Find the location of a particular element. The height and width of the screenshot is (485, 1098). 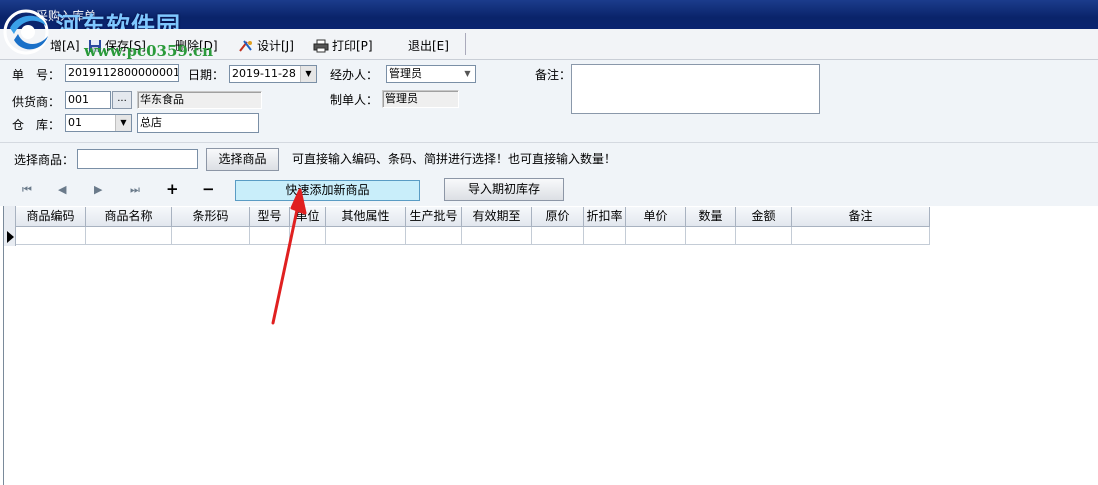

column-header: 折扣率 is located at coordinates (605, 217).